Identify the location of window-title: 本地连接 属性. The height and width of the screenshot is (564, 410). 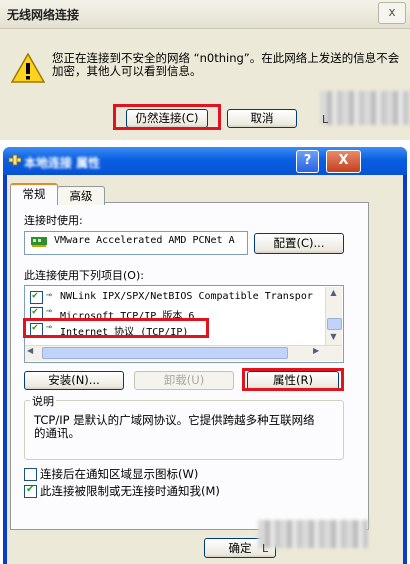
(62, 163).